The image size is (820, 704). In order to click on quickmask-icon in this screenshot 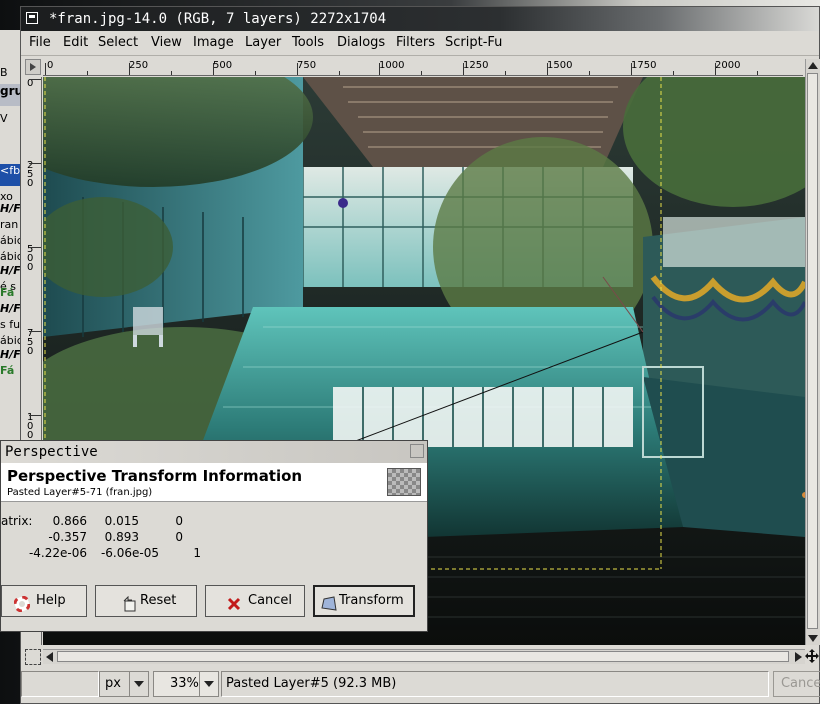, I will do `click(33, 657)`.